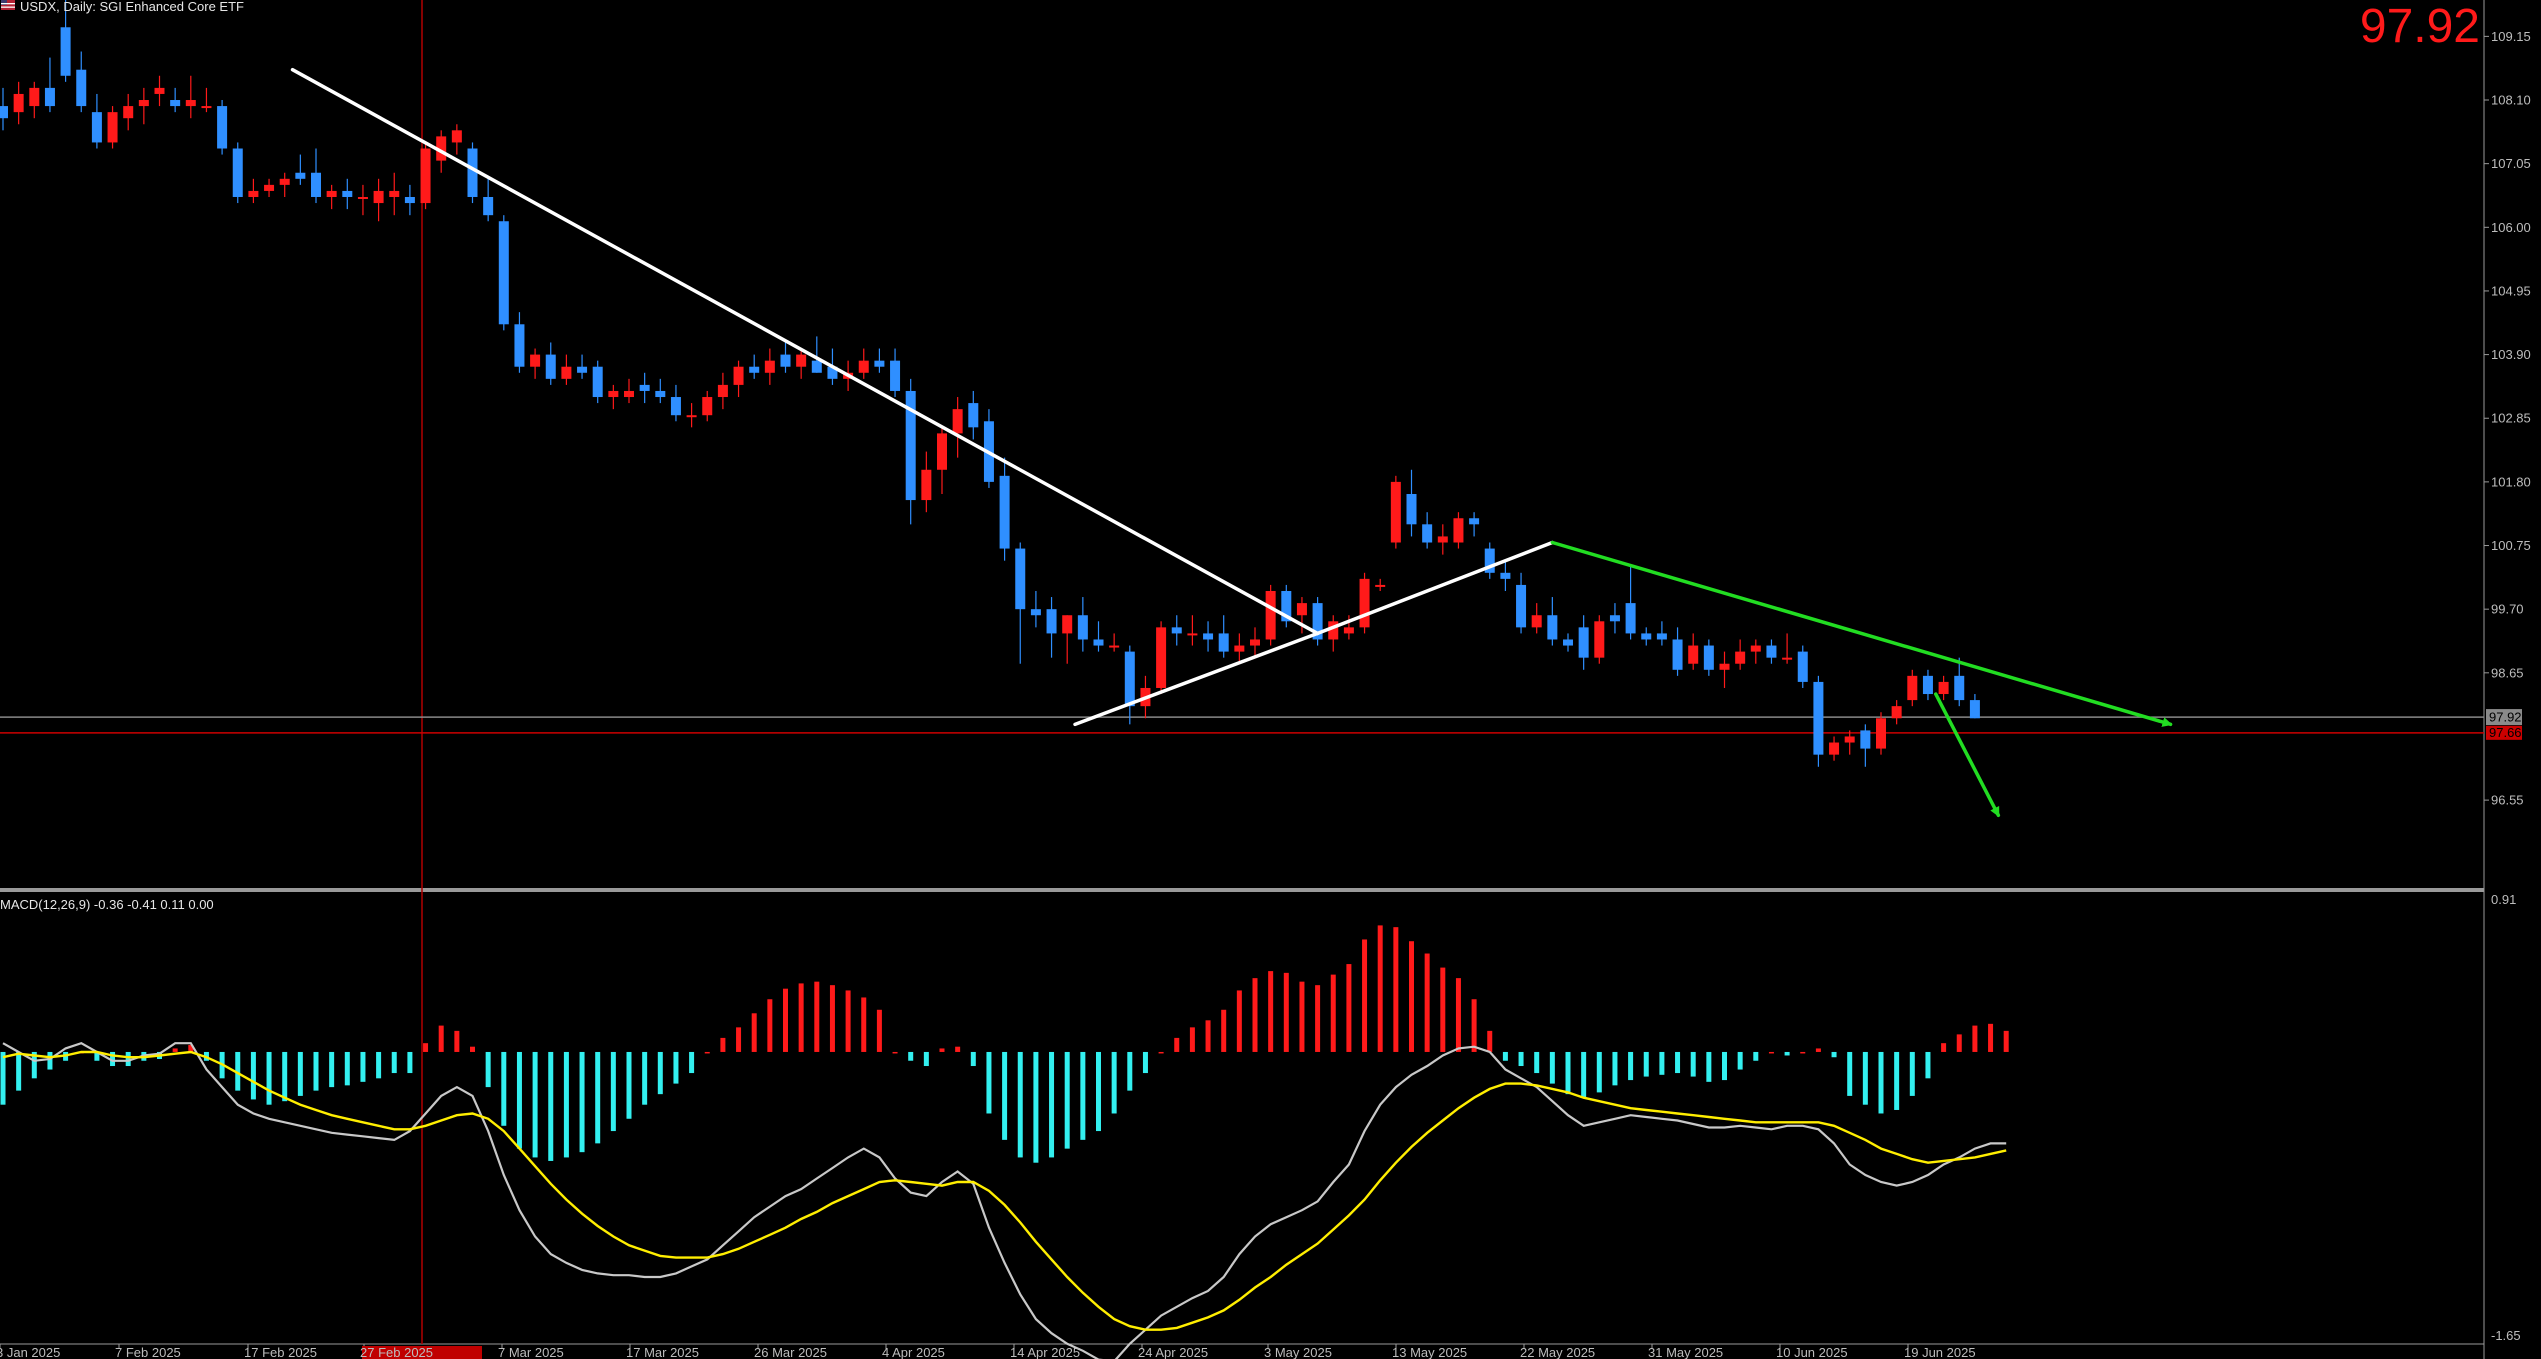 Image resolution: width=2541 pixels, height=1359 pixels. I want to click on reference-price-tag-label: 97.66, so click(2505, 732).